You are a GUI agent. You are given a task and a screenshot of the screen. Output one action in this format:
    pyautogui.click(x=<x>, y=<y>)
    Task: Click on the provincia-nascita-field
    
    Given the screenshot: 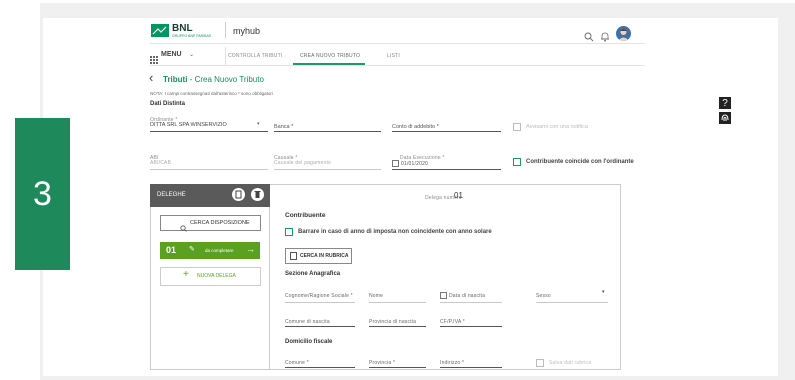 What is the action you would take?
    pyautogui.click(x=397, y=326)
    